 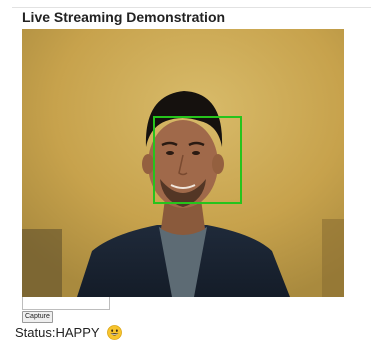 What do you see at coordinates (114, 334) in the screenshot?
I see `grinning-face-icon` at bounding box center [114, 334].